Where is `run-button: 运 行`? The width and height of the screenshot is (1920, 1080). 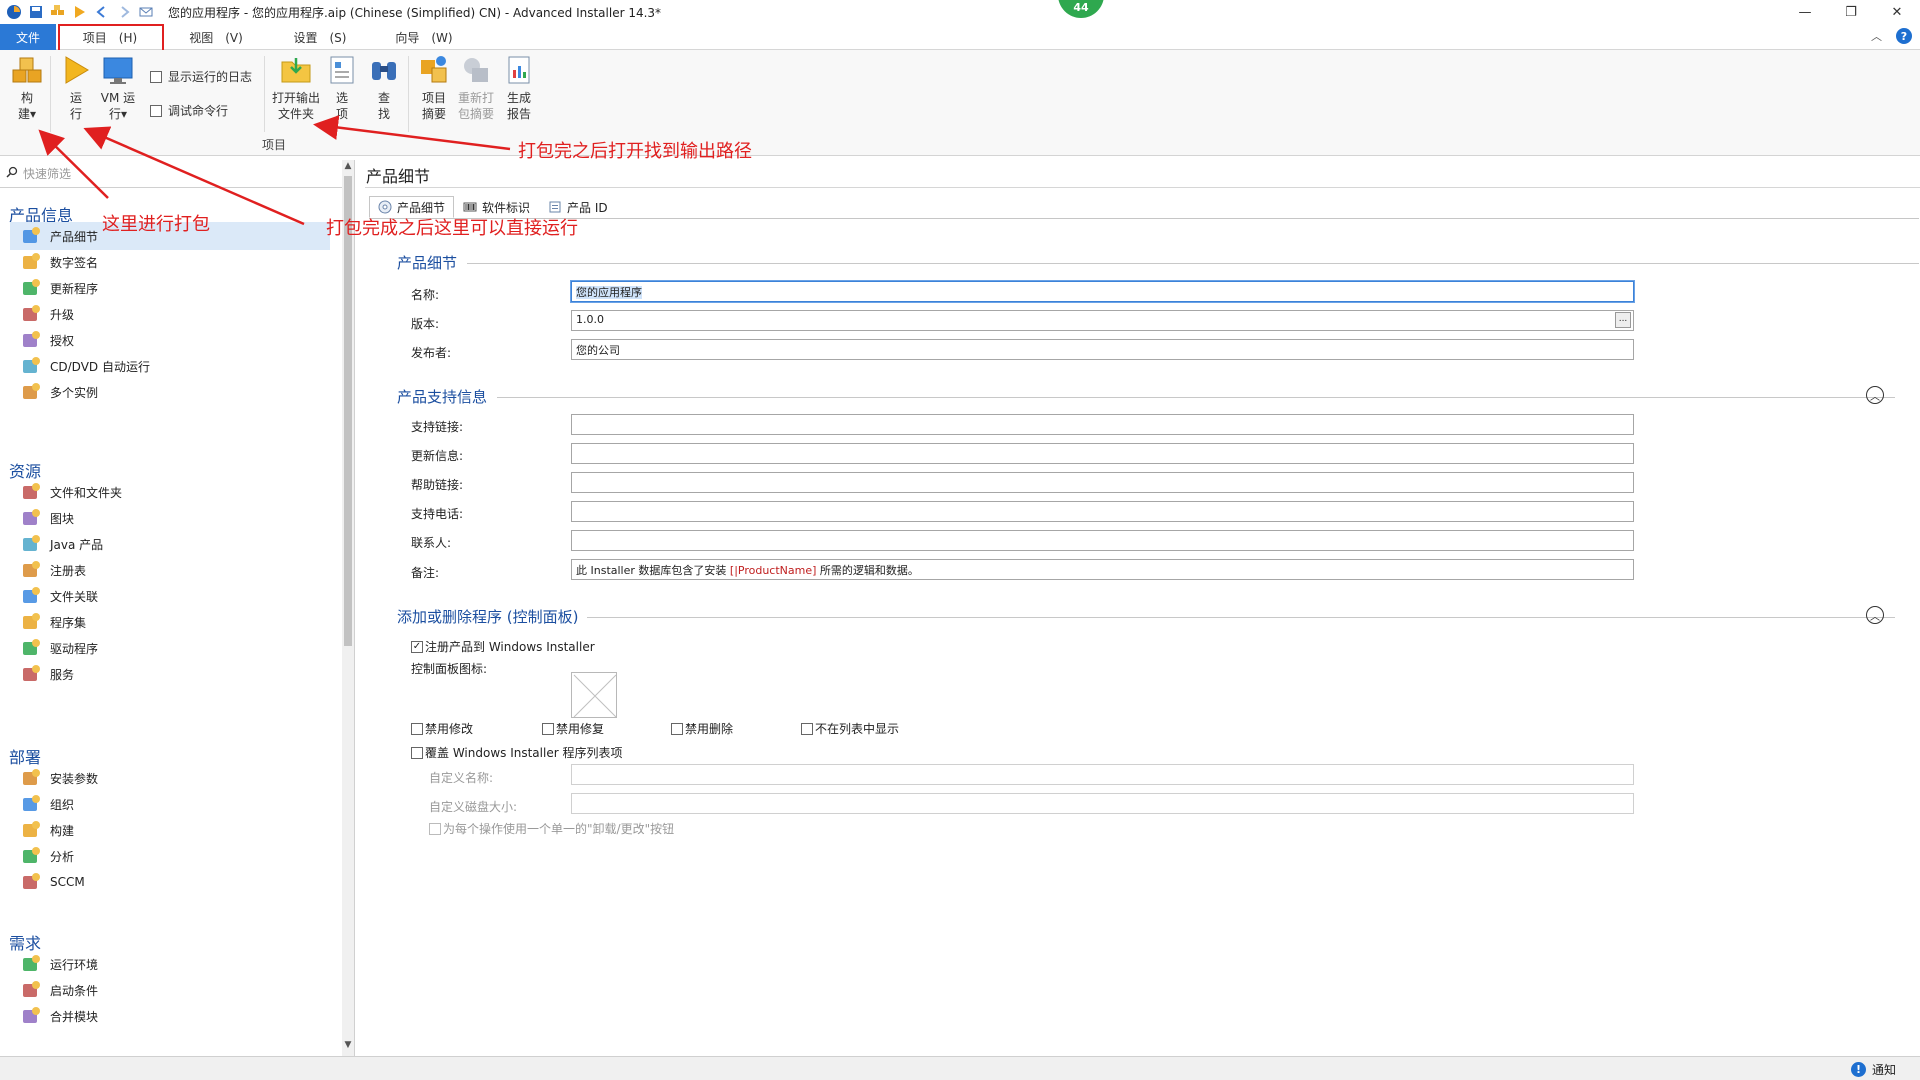
run-button: 运 行 is located at coordinates (76, 88).